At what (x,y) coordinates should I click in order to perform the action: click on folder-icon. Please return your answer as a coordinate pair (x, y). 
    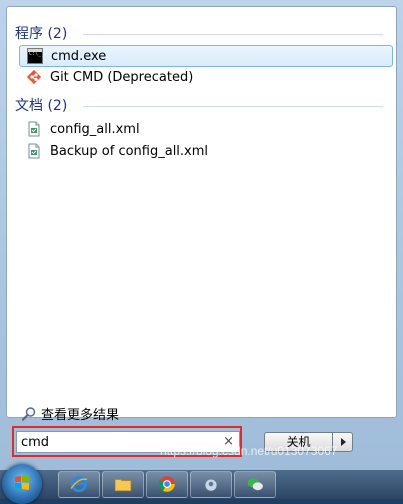
    Looking at the image, I should click on (123, 485).